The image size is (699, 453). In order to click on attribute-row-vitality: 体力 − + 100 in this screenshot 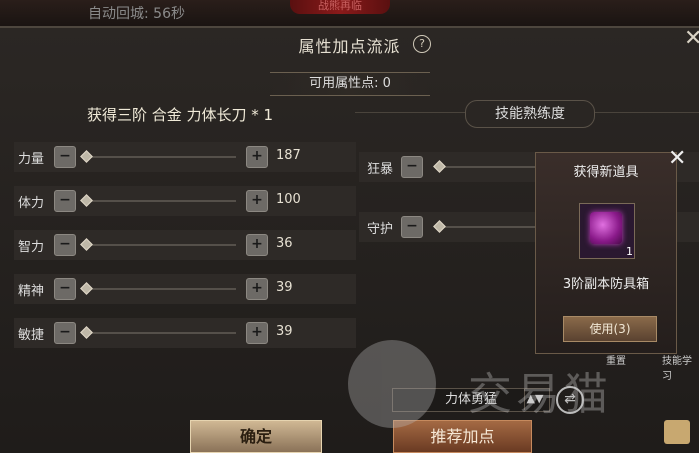, I will do `click(185, 201)`.